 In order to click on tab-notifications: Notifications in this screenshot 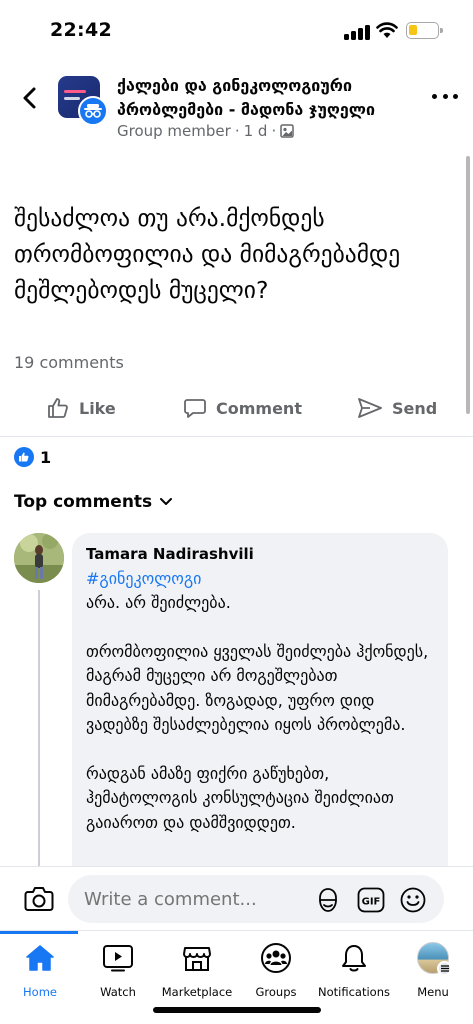, I will do `click(354, 970)`.